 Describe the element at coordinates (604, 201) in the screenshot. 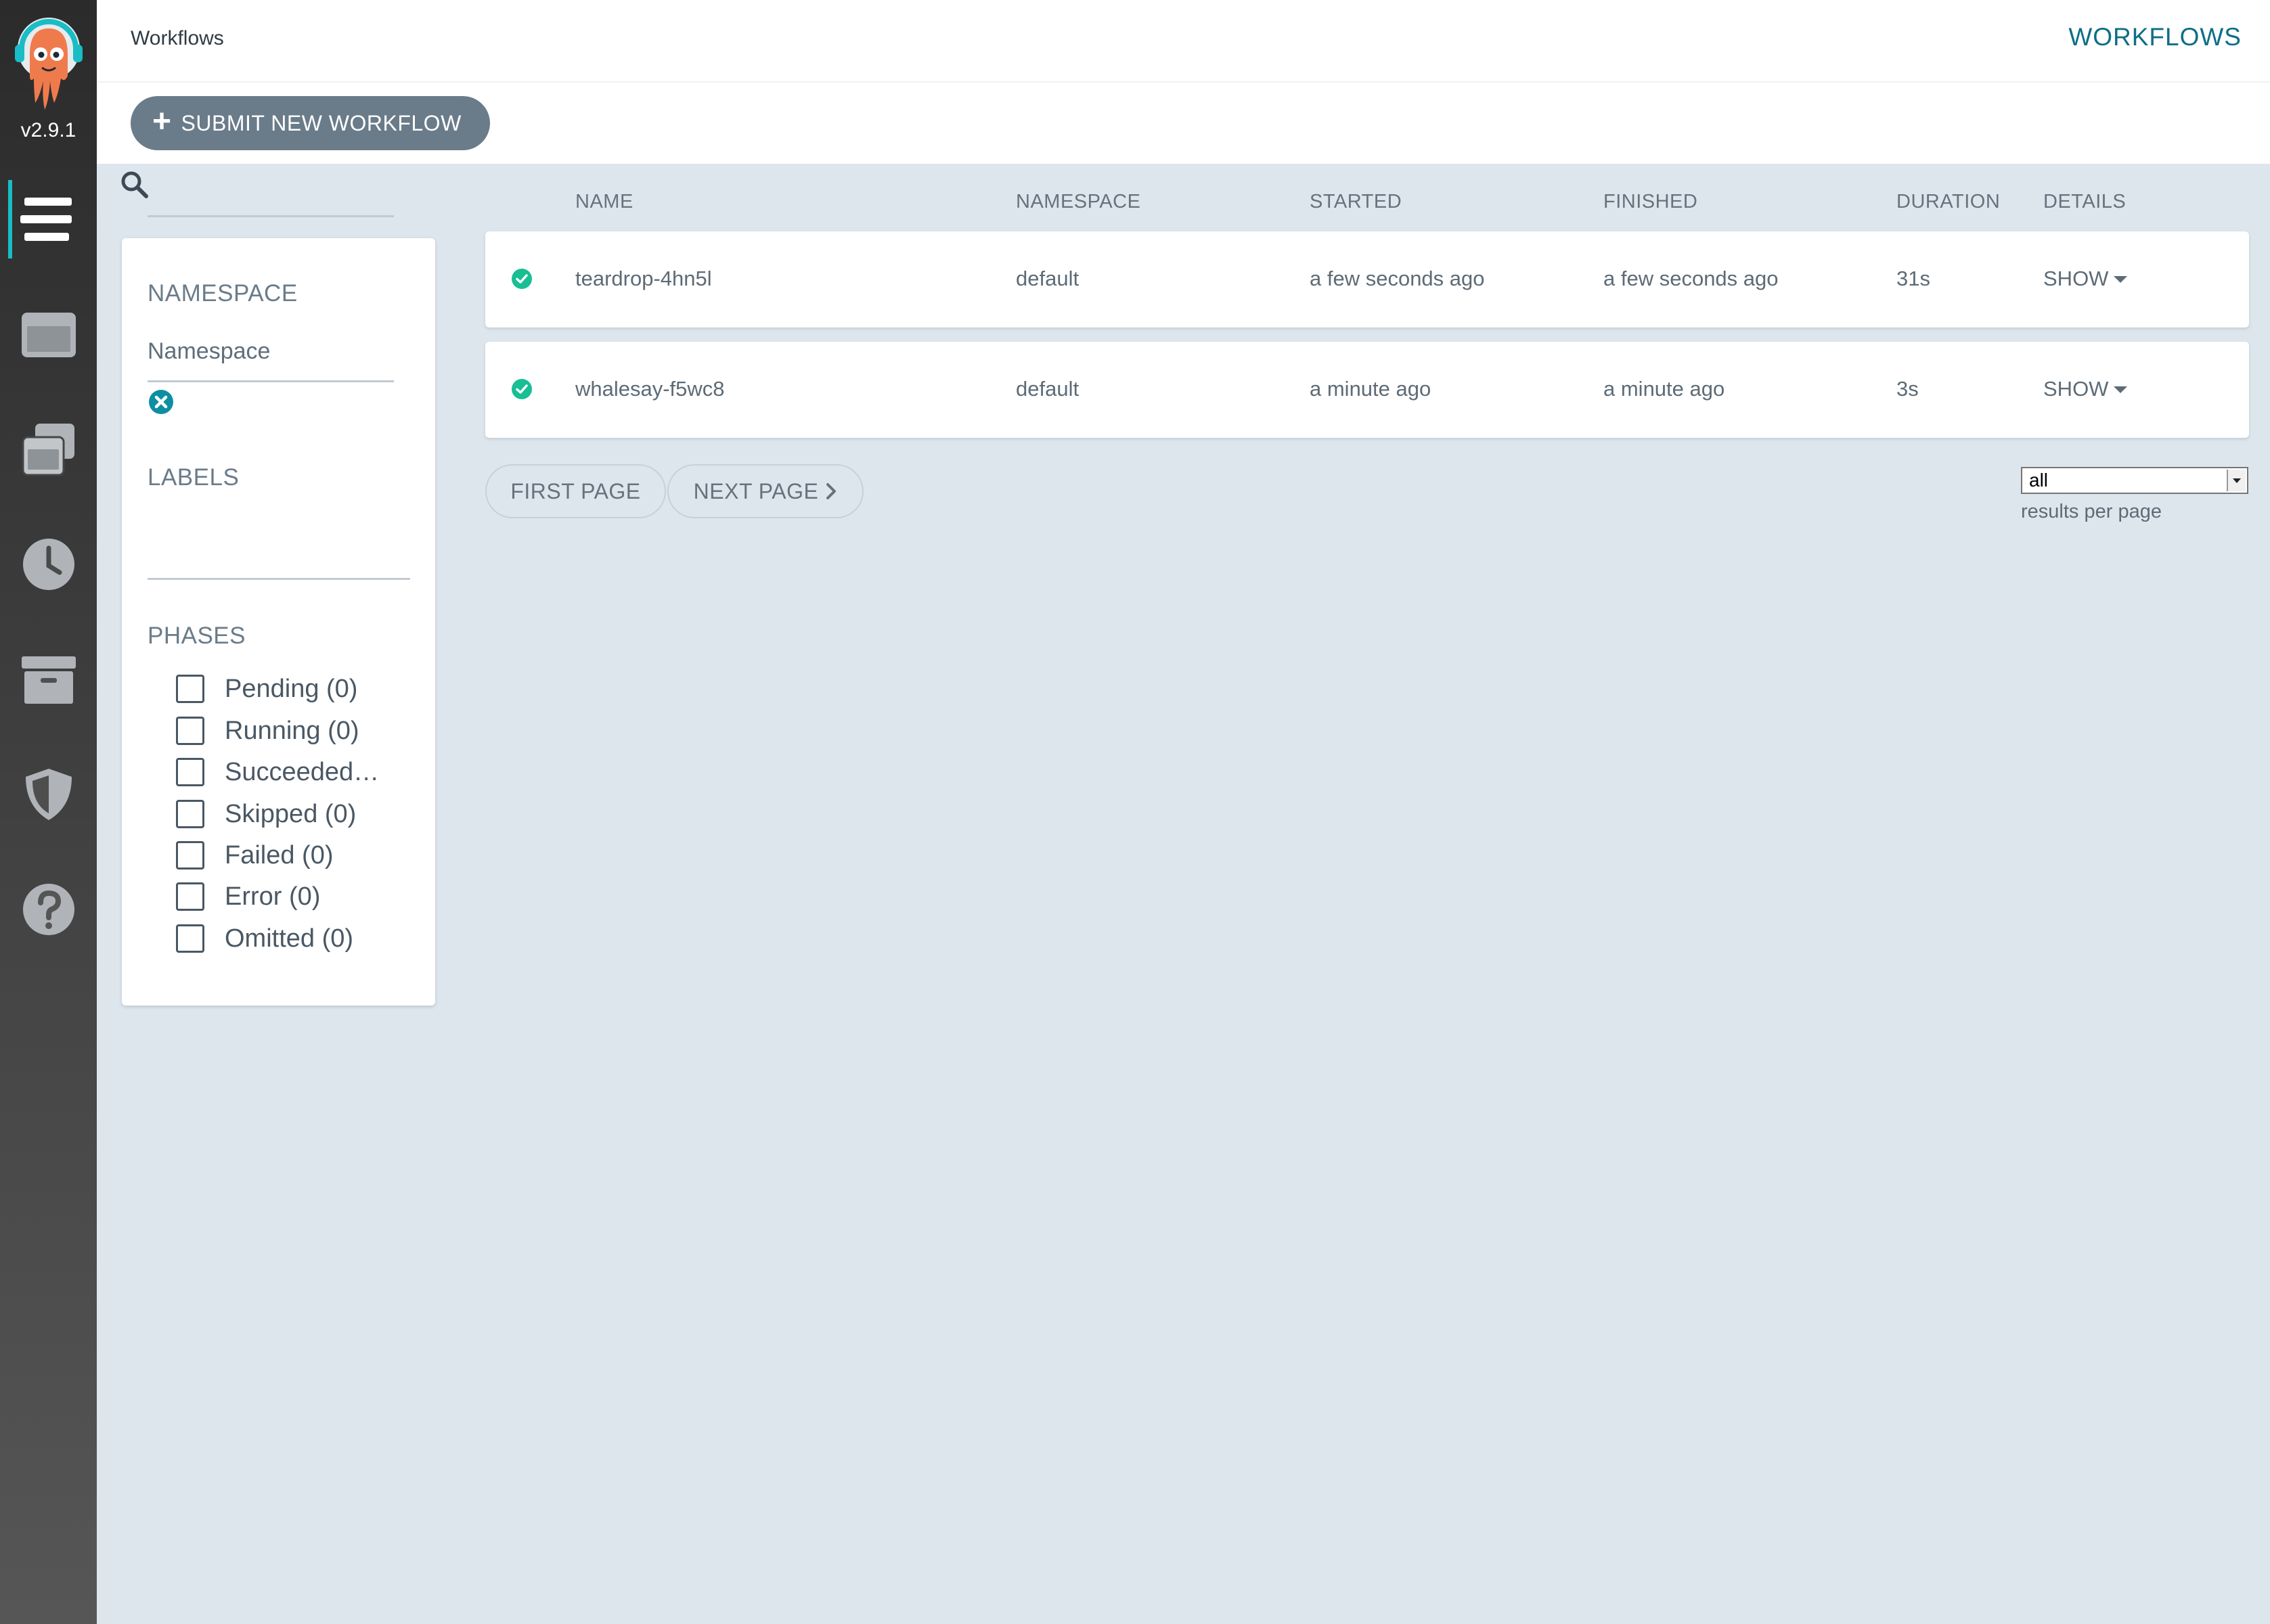

I see `column-header-name: NAME` at that location.